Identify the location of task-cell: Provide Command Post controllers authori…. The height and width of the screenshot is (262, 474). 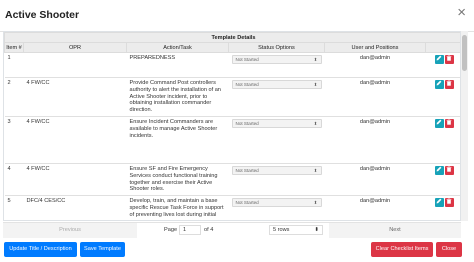
(177, 97).